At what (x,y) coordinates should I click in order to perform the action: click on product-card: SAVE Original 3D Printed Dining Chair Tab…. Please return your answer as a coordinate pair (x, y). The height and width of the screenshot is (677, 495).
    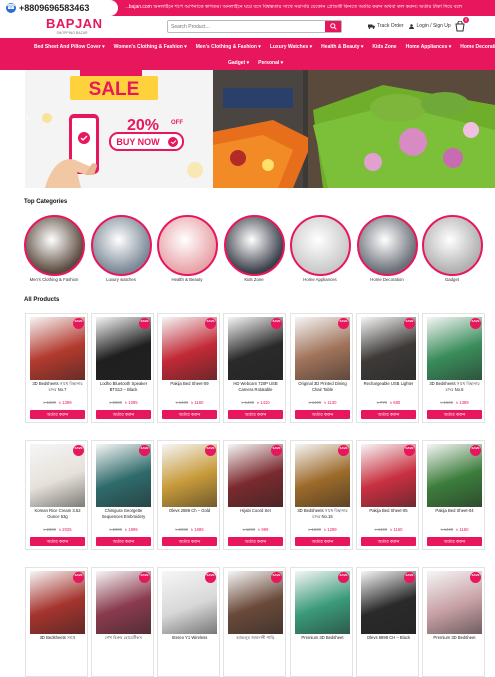
    Looking at the image, I should click on (321, 368).